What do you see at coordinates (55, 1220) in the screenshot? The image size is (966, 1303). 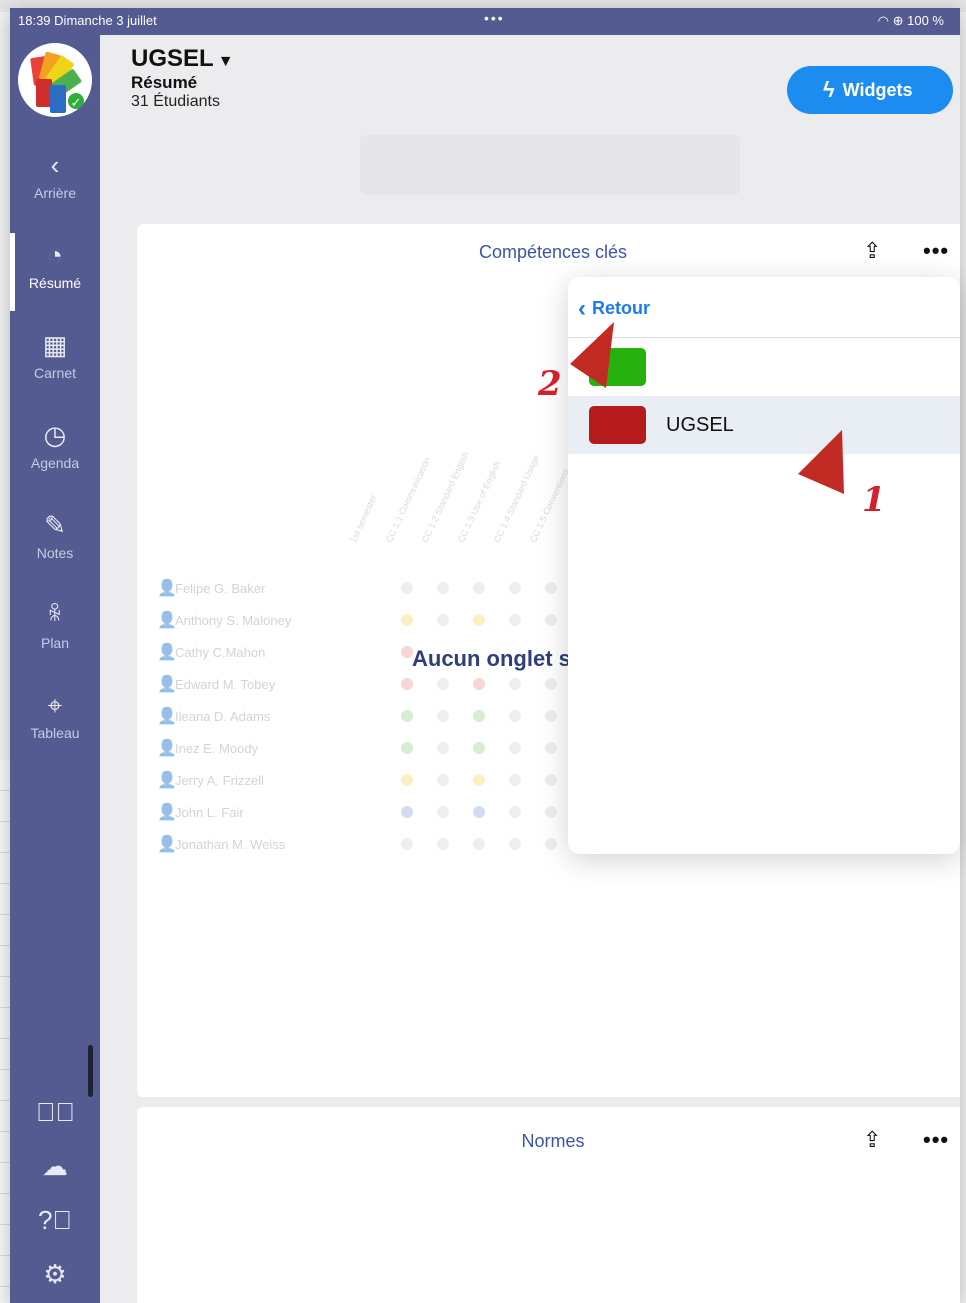 I see `help-circle-icon: ?⃝` at bounding box center [55, 1220].